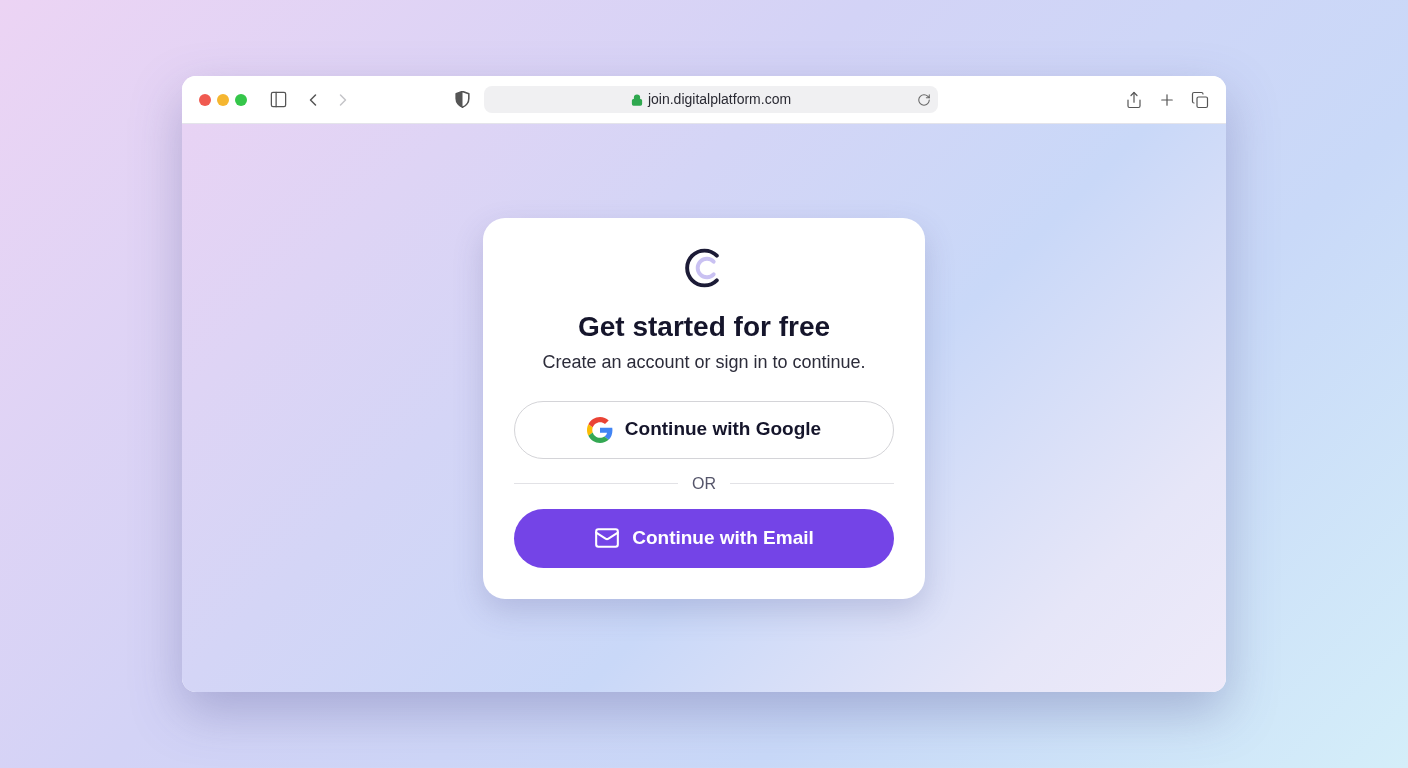  I want to click on envelope-icon, so click(607, 538).